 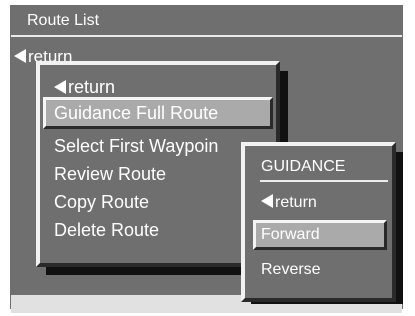 I want to click on route-menu-return: return, so click(x=84, y=87).